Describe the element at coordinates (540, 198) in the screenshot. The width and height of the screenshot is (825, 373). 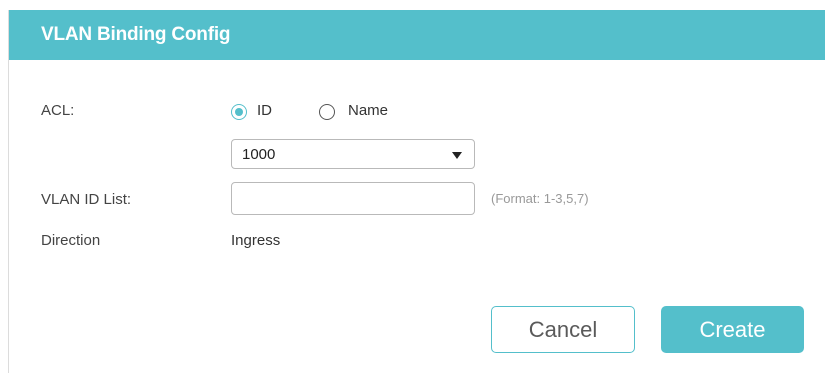
I see `vlan-id-list-format-hint: (Format: 1-3,5,7)` at that location.